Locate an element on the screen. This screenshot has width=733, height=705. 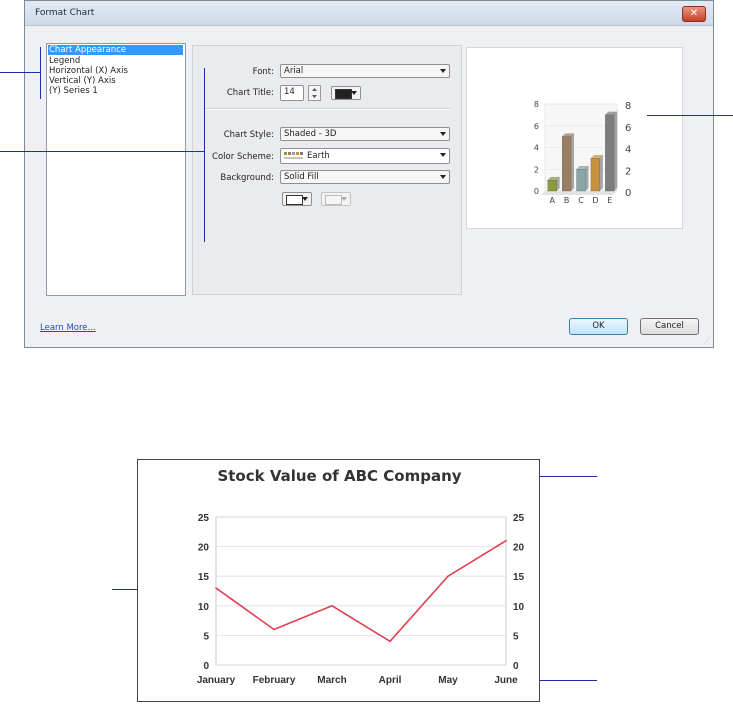
font-select-value: Arial is located at coordinates (294, 71).